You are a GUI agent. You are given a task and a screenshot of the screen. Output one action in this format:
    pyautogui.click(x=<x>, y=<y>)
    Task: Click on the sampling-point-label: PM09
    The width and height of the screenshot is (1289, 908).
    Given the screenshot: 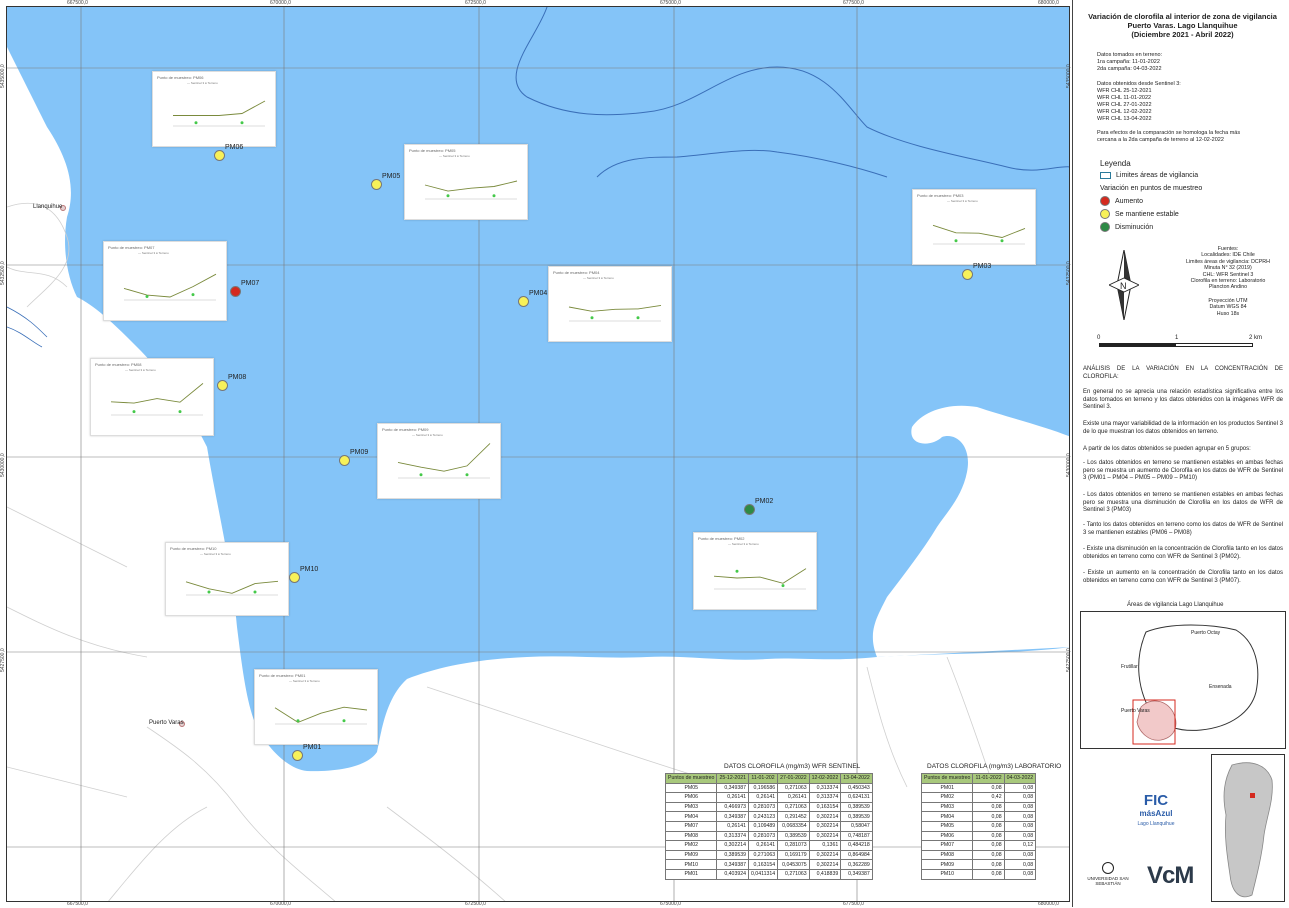 What is the action you would take?
    pyautogui.click(x=359, y=452)
    